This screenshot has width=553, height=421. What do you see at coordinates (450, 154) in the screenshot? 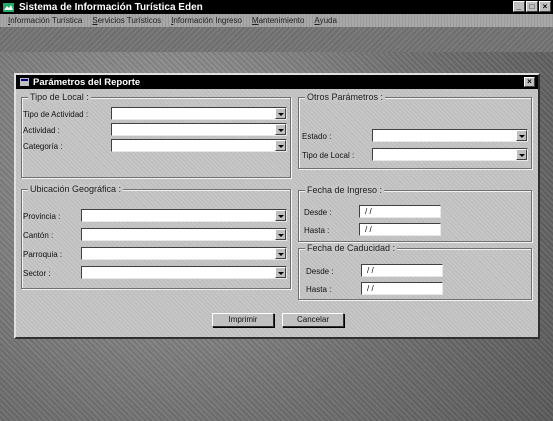
I see `tipo-local-combo` at bounding box center [450, 154].